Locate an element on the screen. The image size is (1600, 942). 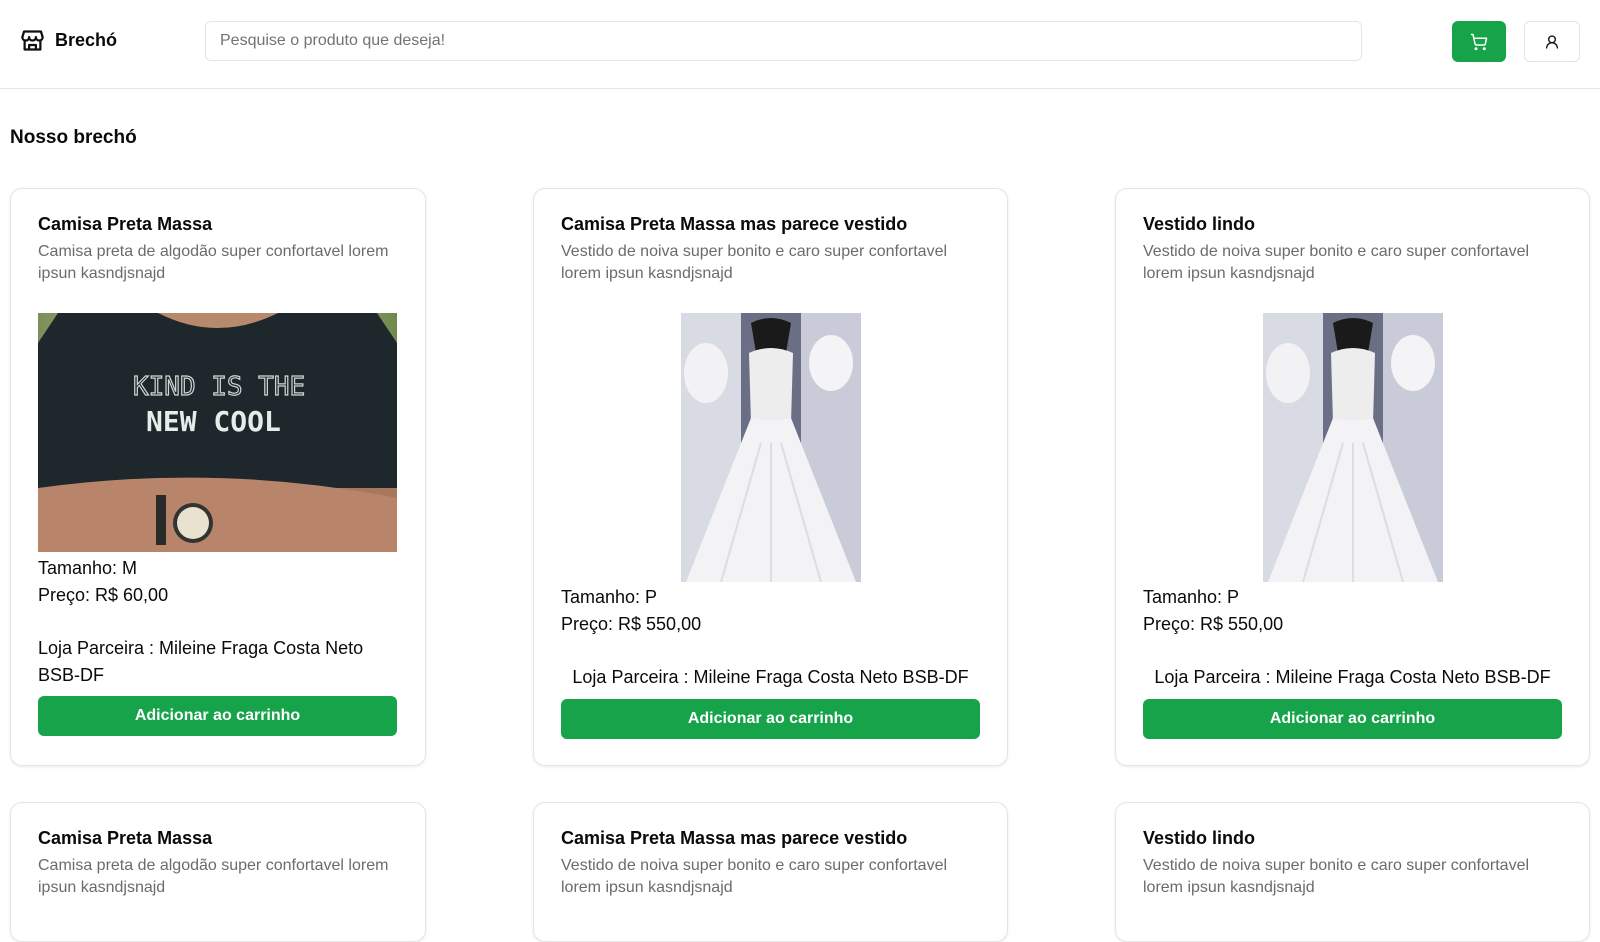
brand-logo: Brechó is located at coordinates (68, 40).